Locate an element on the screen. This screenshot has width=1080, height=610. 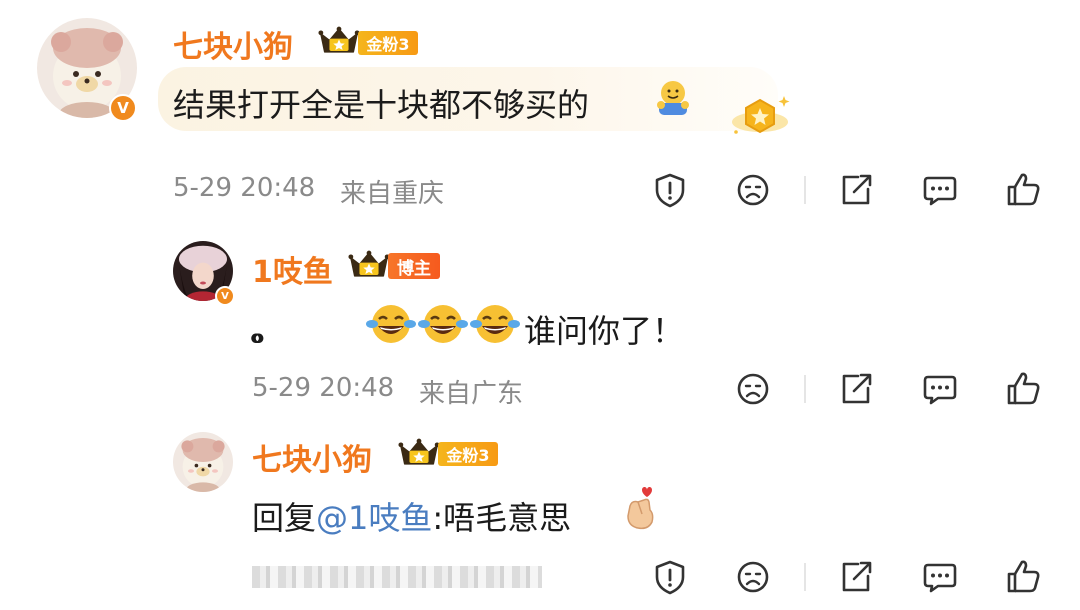
avatar is located at coordinates (203, 462).